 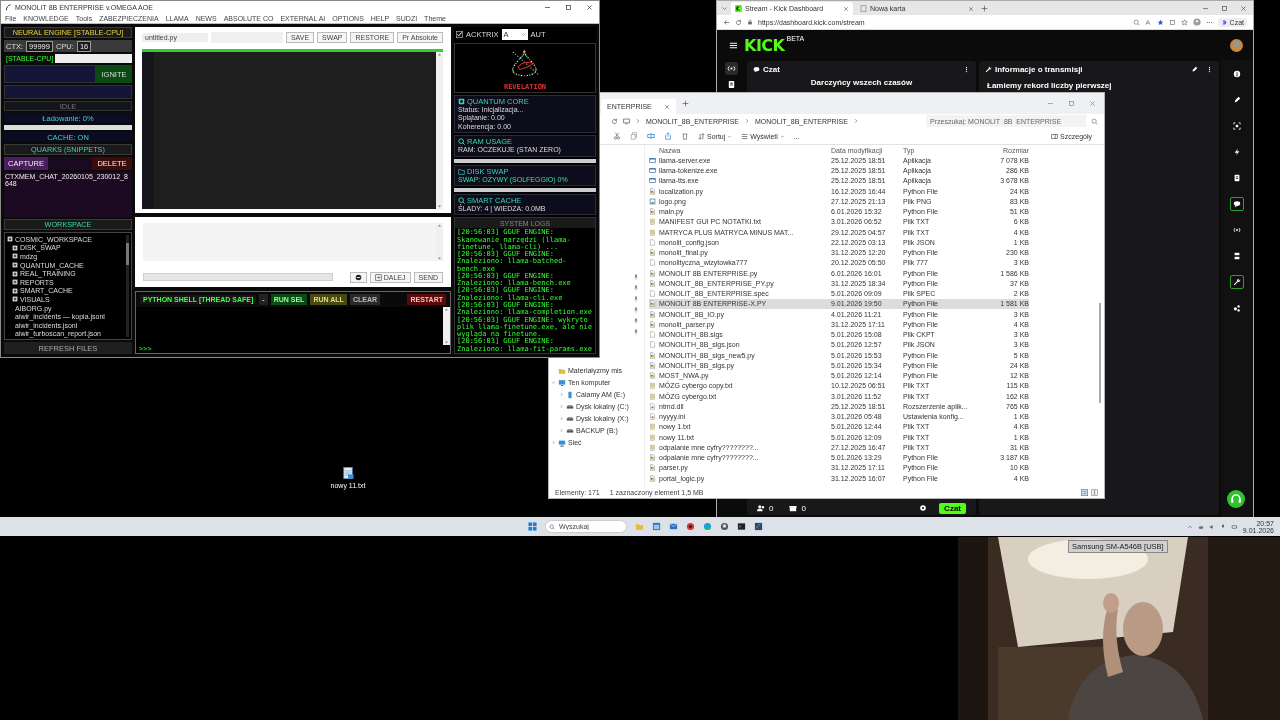 What do you see at coordinates (726, 22) in the screenshot?
I see `back-icon` at bounding box center [726, 22].